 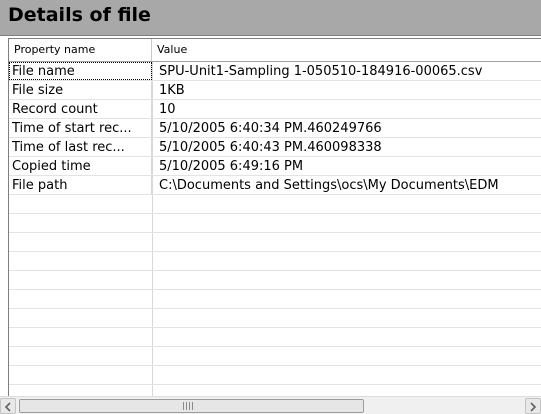 What do you see at coordinates (346, 166) in the screenshot?
I see `value-cell: 5/10/2005 6:49:16 PM` at bounding box center [346, 166].